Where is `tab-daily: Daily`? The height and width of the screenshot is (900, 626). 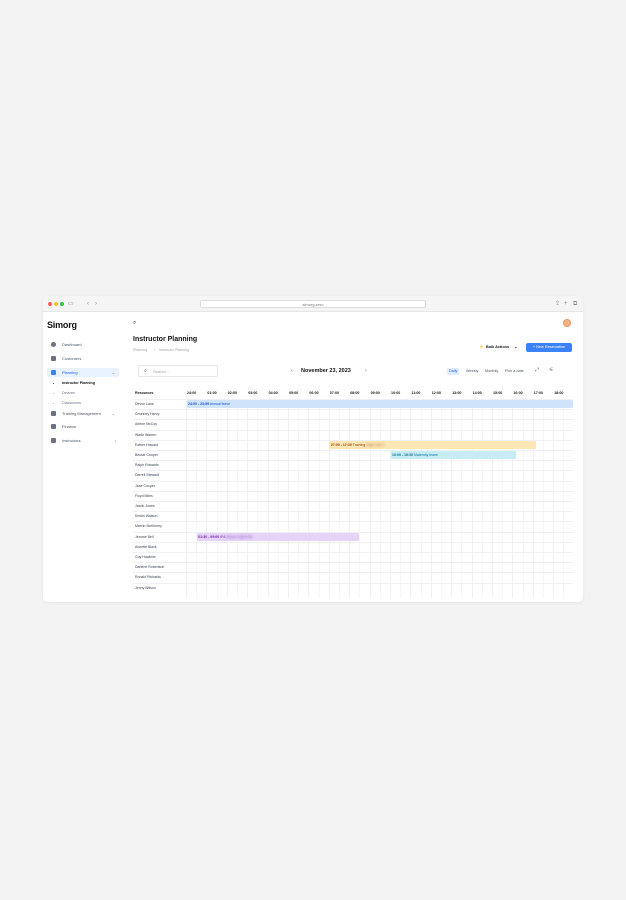 tab-daily: Daily is located at coordinates (453, 371).